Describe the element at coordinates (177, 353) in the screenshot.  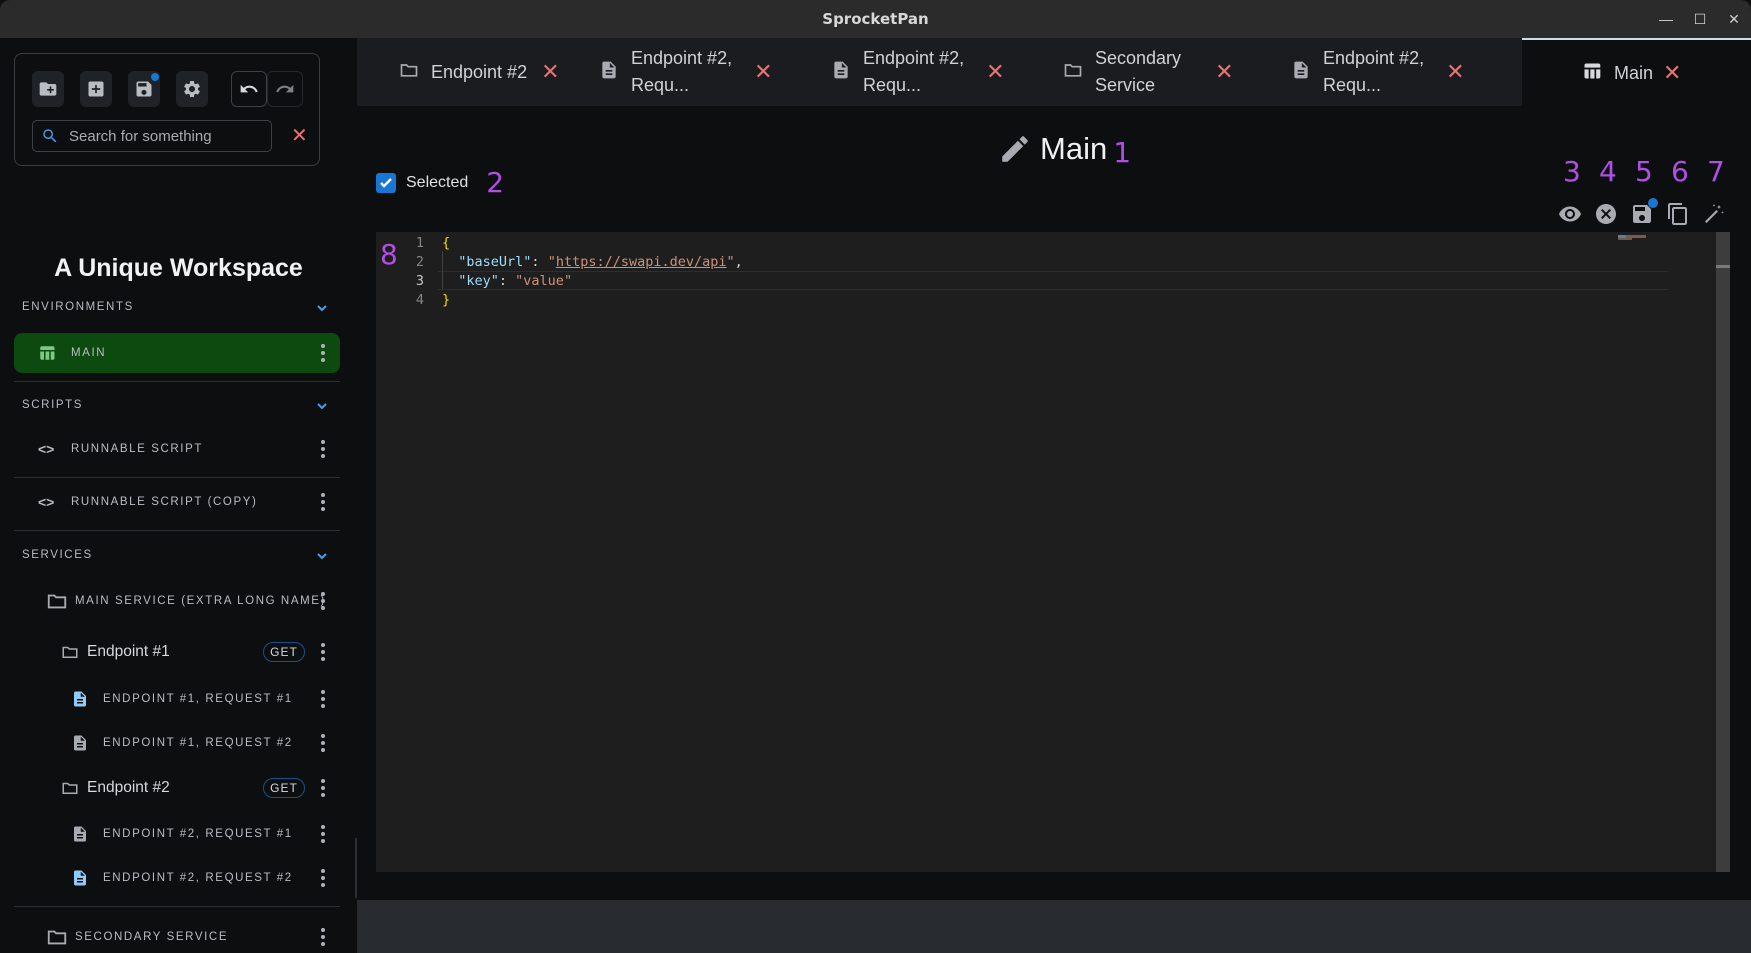
I see `sidebar-item-env-main: MAIN` at that location.